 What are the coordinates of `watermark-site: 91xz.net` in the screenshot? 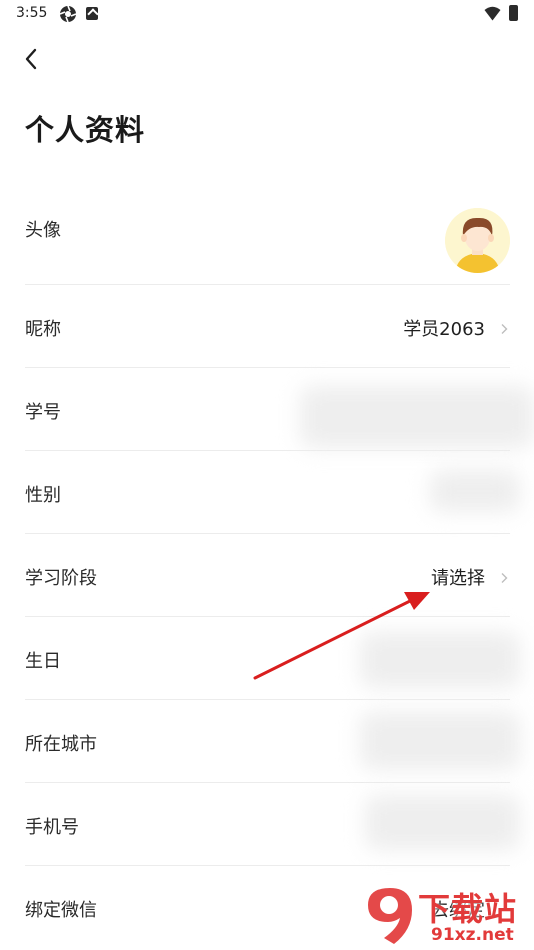 It's located at (472, 935).